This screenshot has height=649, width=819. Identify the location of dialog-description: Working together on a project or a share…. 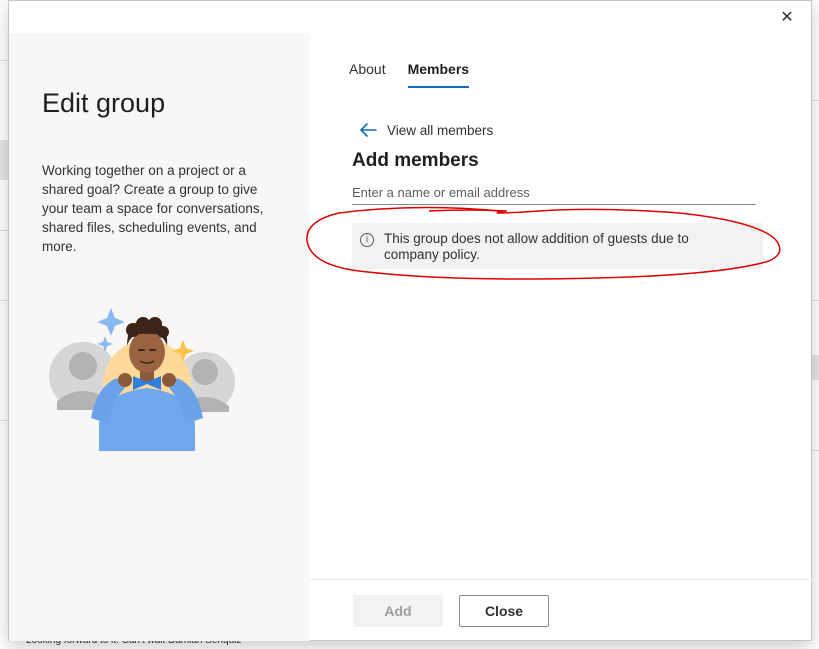
(153, 208).